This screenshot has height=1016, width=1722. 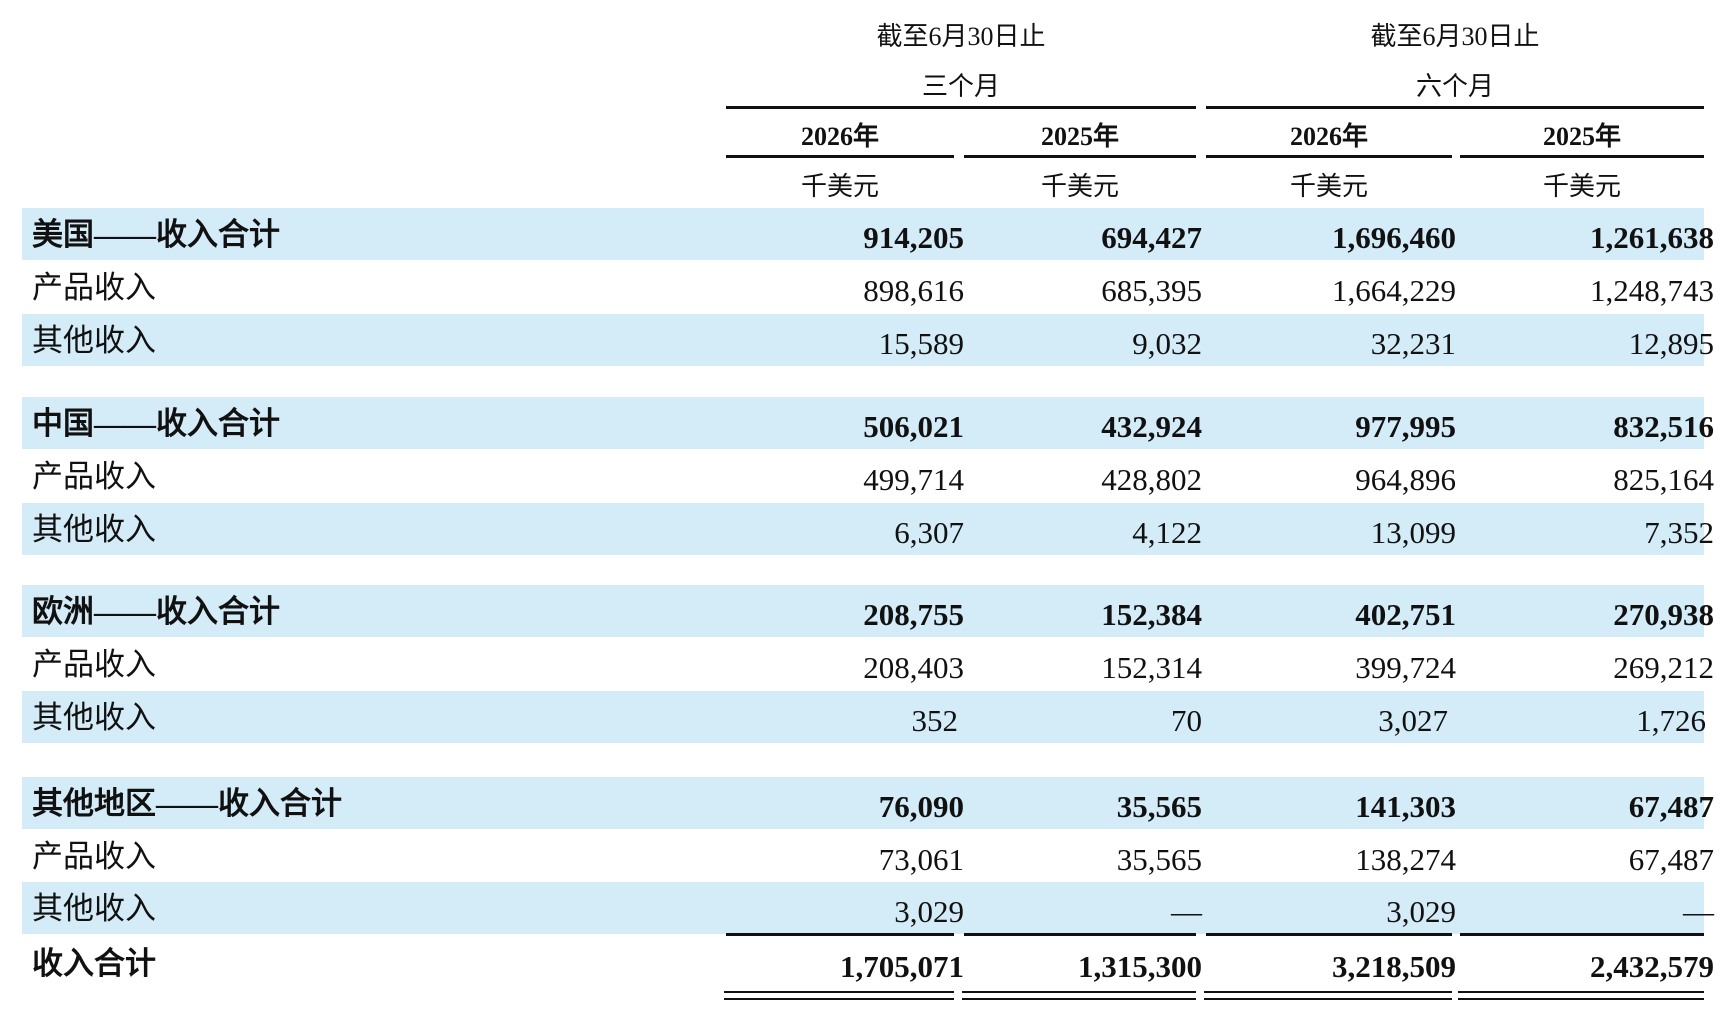 I want to click on other-regions-other-row: 其他收入 3,029 — 3,029 —, so click(x=868, y=908).